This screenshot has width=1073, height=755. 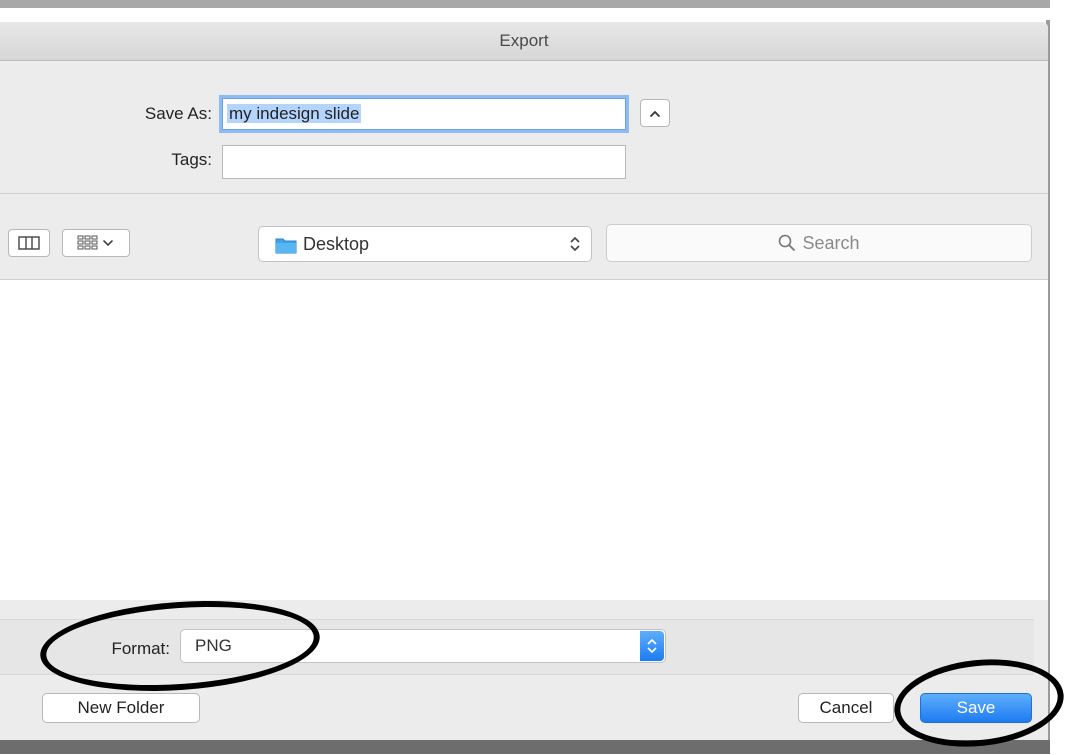 What do you see at coordinates (524, 193) in the screenshot?
I see `header-separator` at bounding box center [524, 193].